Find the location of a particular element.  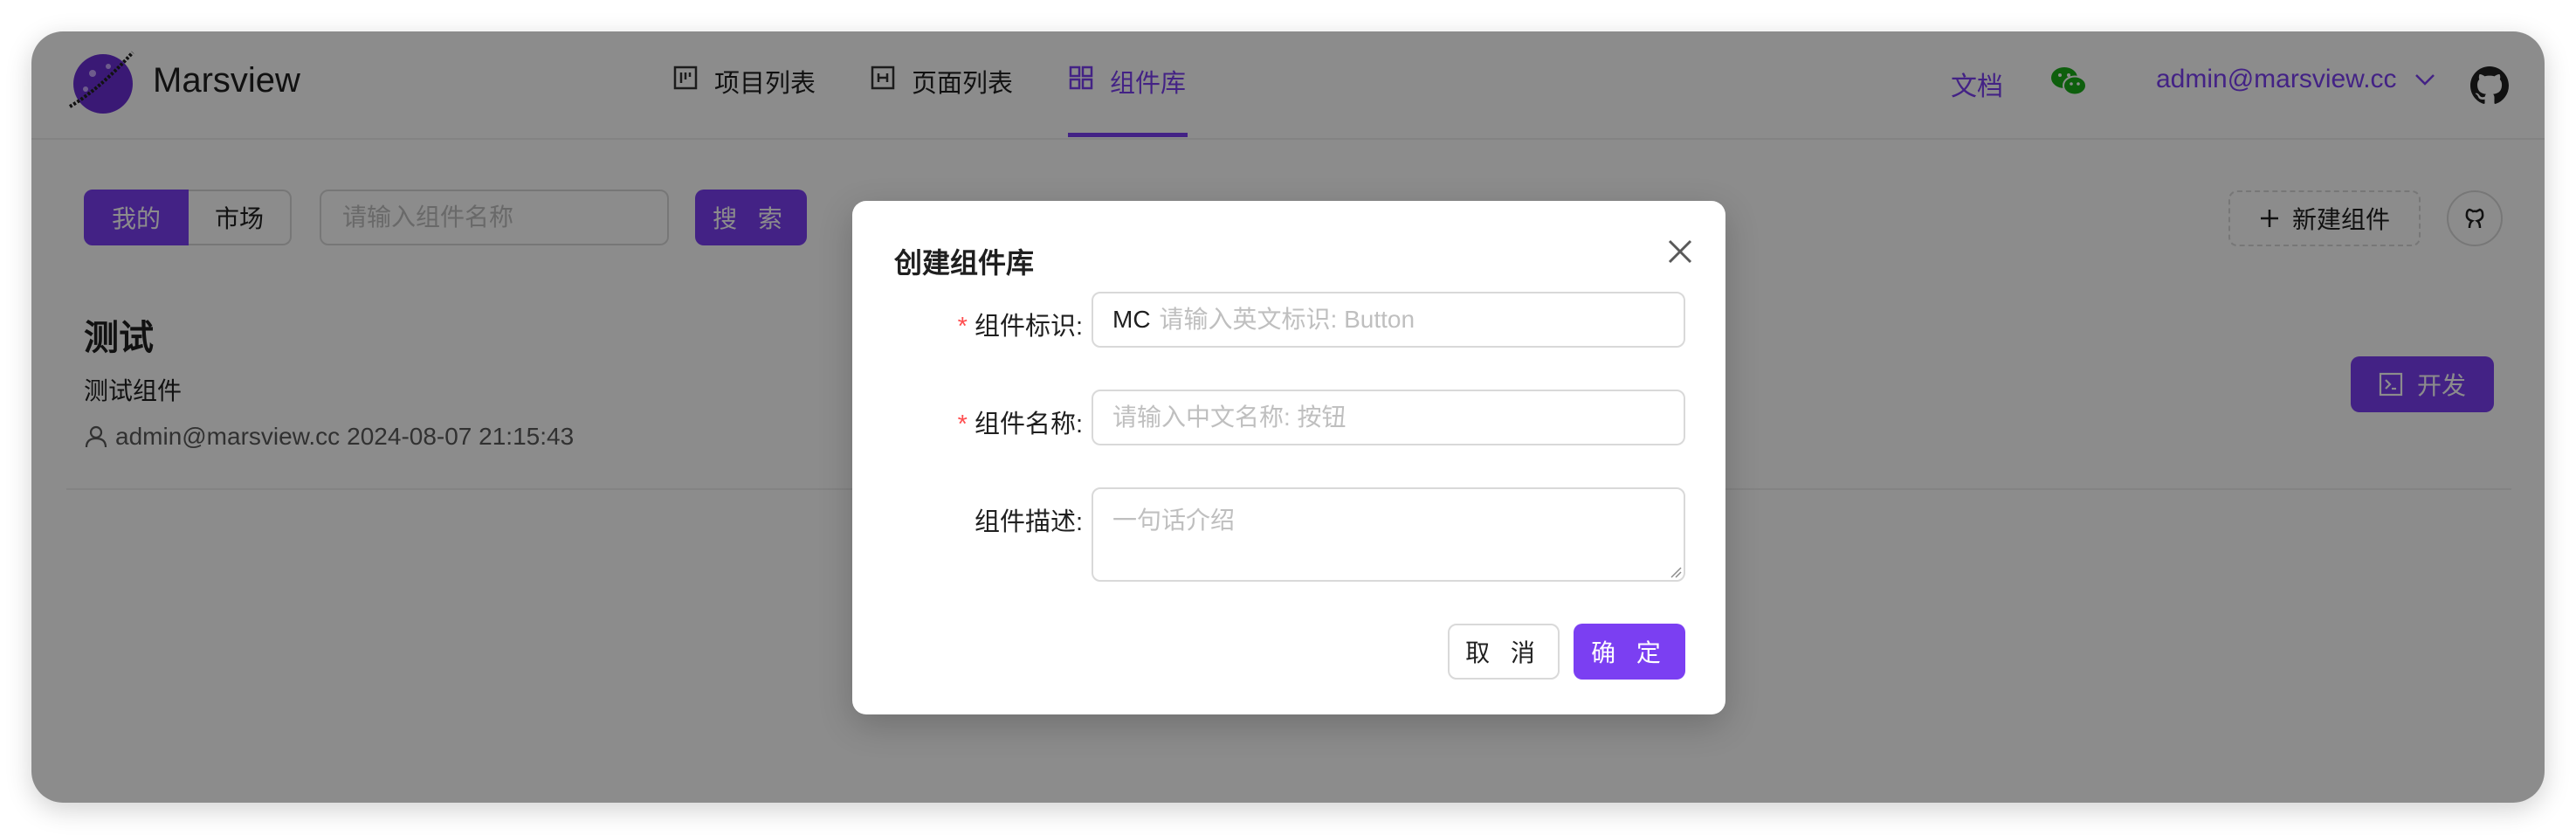

close-icon is located at coordinates (1680, 251).